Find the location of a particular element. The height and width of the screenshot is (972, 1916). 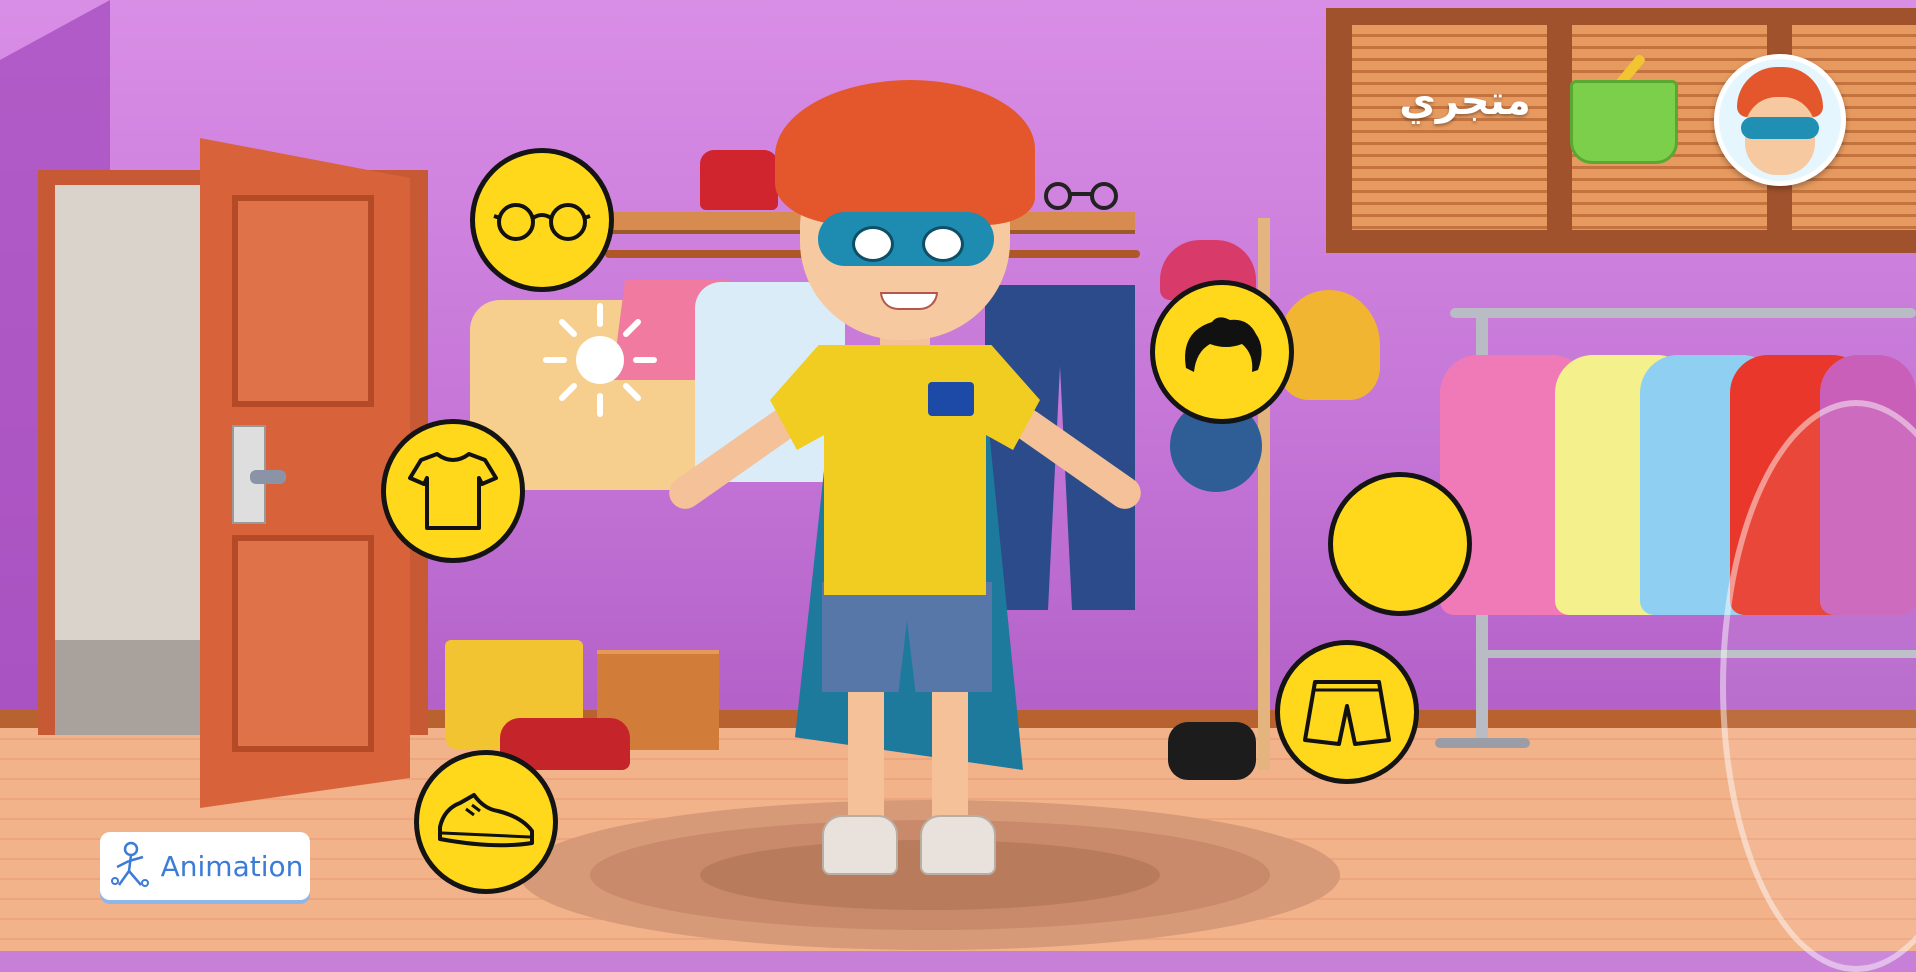

avatar-mask is located at coordinates (1780, 128).